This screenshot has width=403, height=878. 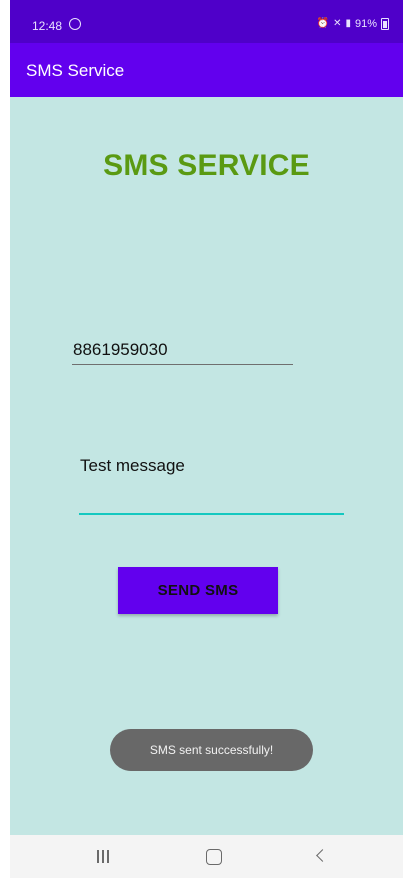 What do you see at coordinates (211, 514) in the screenshot?
I see `message-underline` at bounding box center [211, 514].